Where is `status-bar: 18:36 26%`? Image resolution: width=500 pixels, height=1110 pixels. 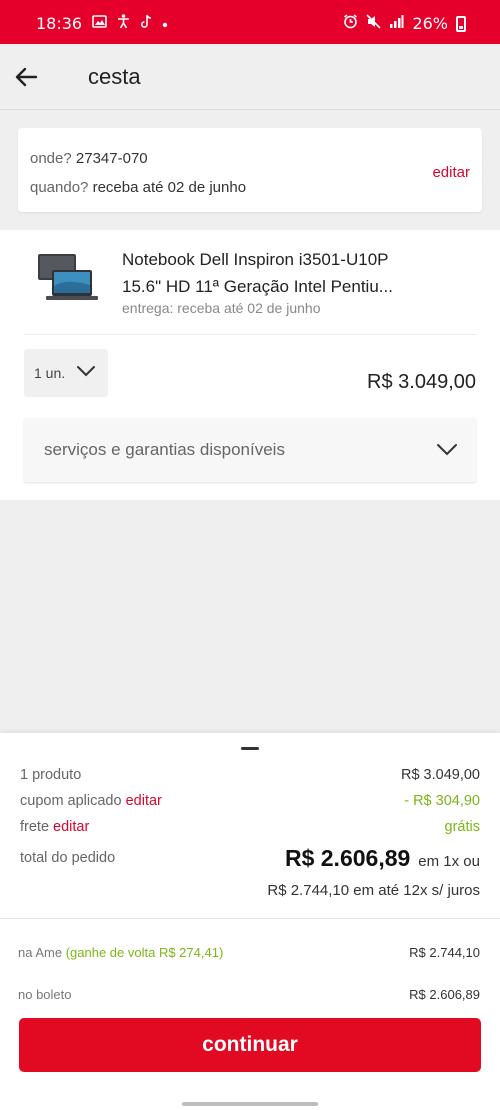
status-bar: 18:36 26% is located at coordinates (250, 22).